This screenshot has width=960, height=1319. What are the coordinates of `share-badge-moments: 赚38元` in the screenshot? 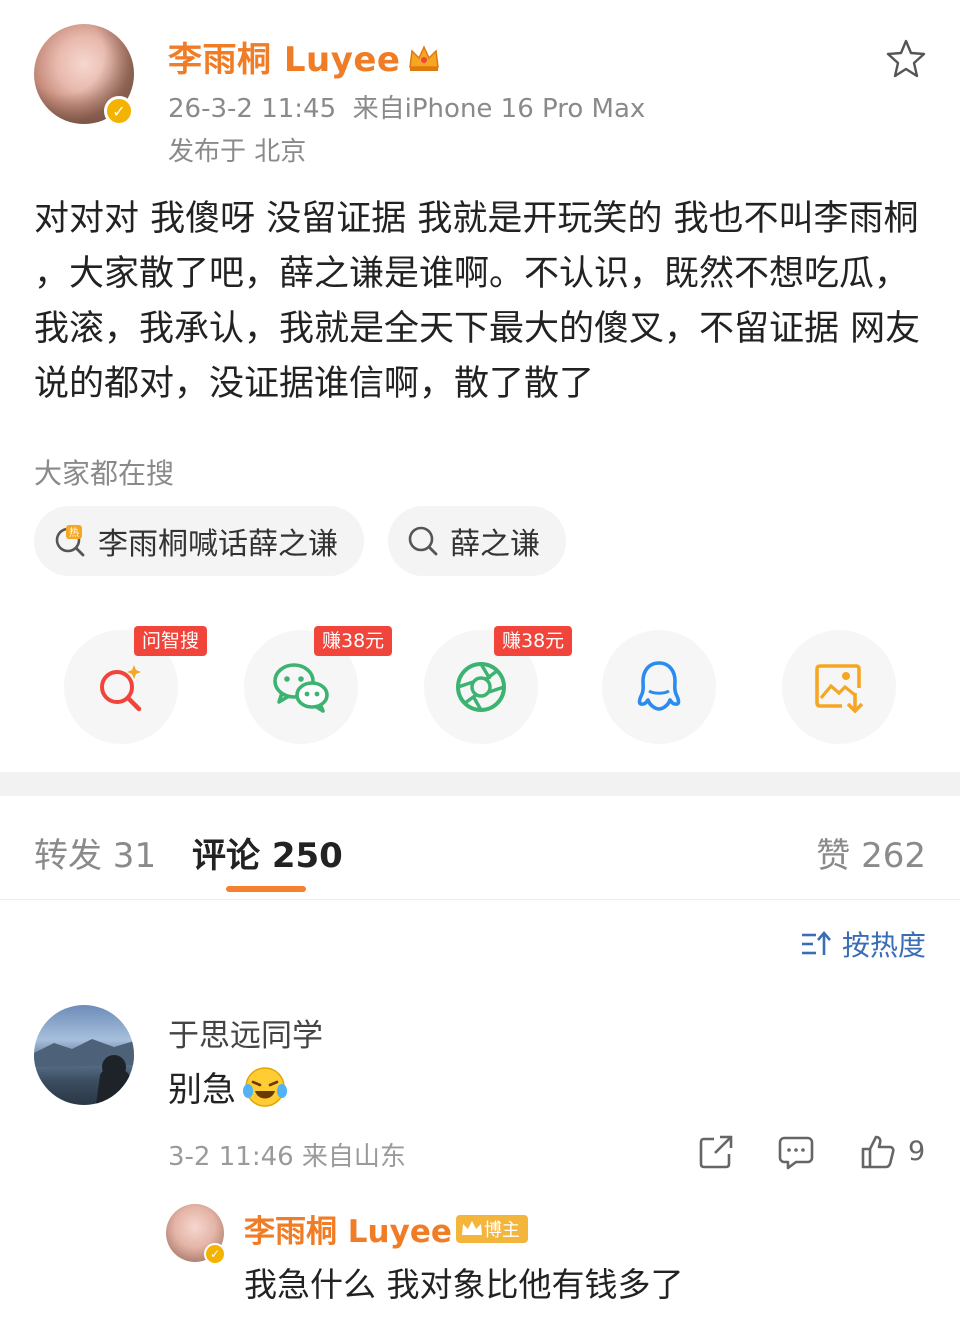 It's located at (533, 641).